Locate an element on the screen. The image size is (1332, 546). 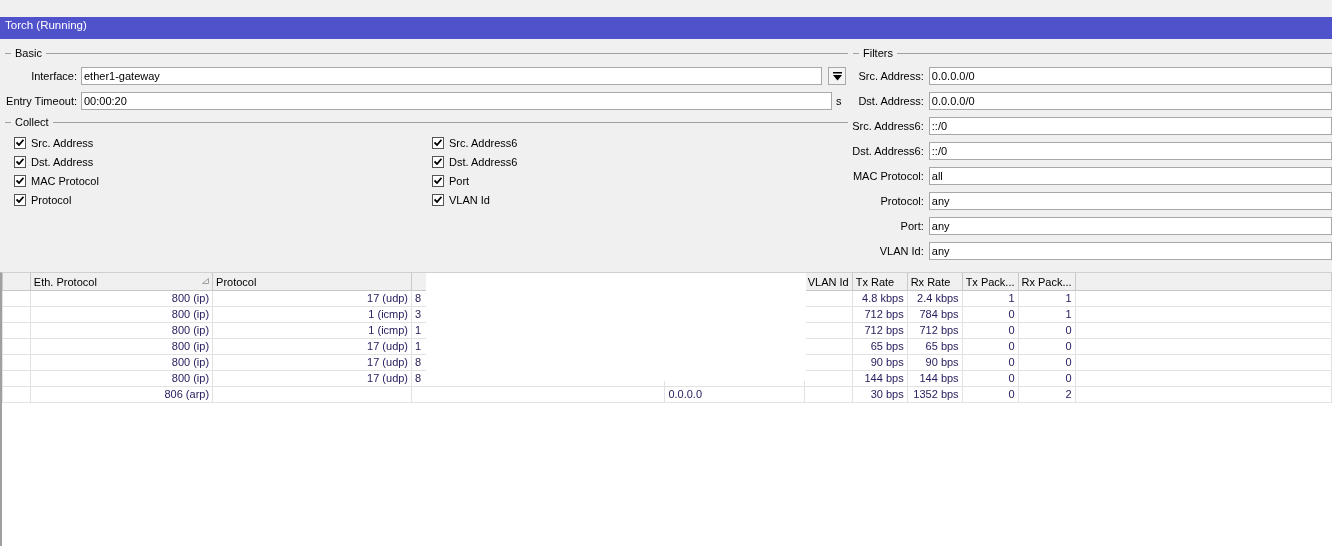
column-header: VLAN Id is located at coordinates (828, 282).